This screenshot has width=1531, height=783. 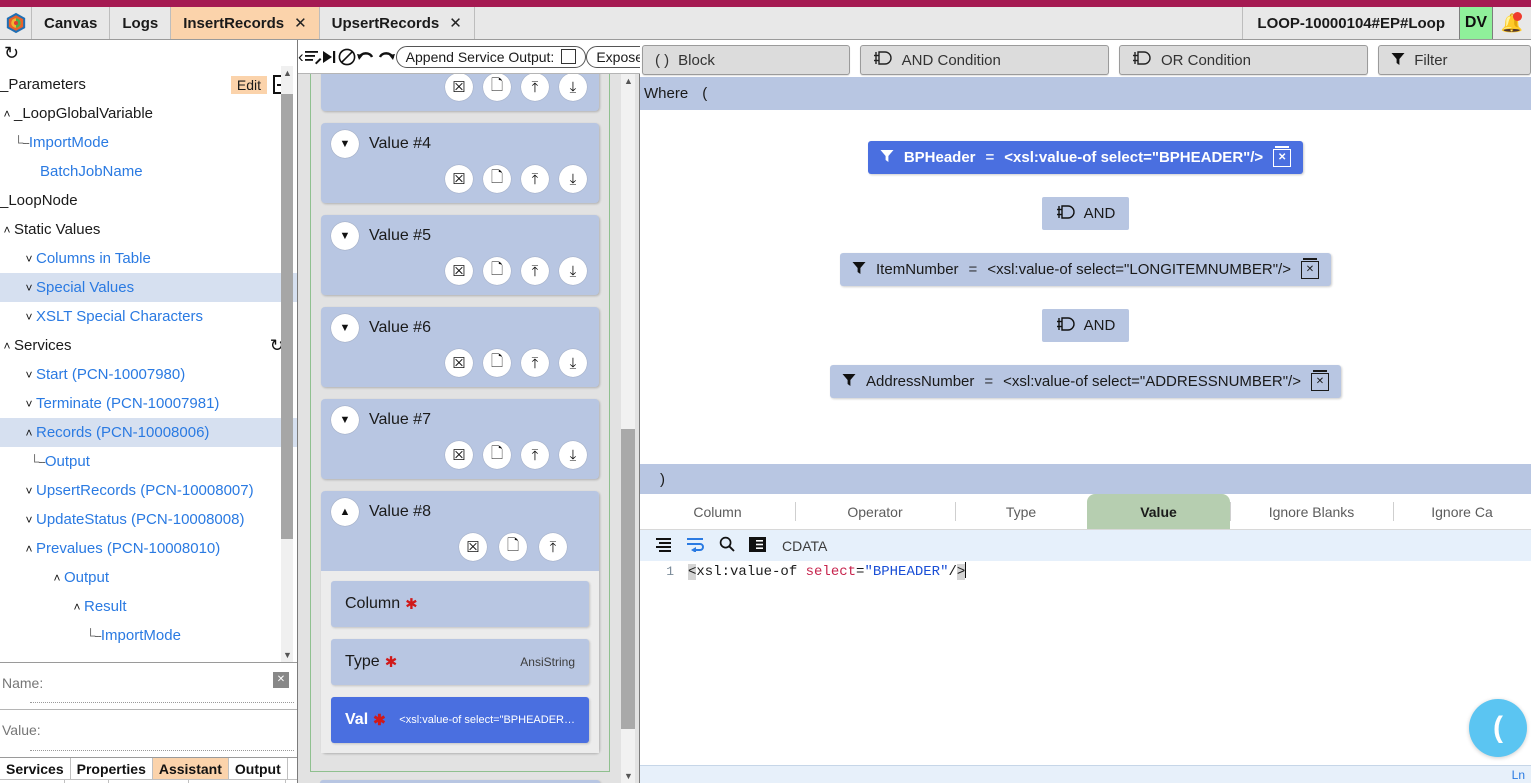 What do you see at coordinates (148, 142) in the screenshot?
I see `tree-item-importmode: └-- ImportMode` at bounding box center [148, 142].